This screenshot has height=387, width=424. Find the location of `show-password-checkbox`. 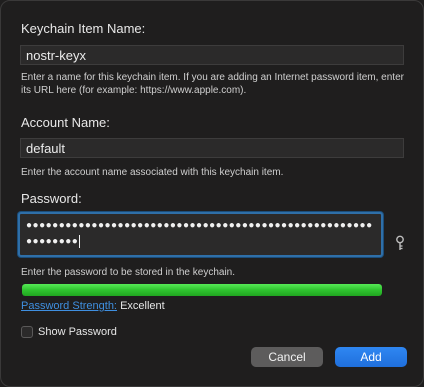

show-password-checkbox is located at coordinates (27, 332).